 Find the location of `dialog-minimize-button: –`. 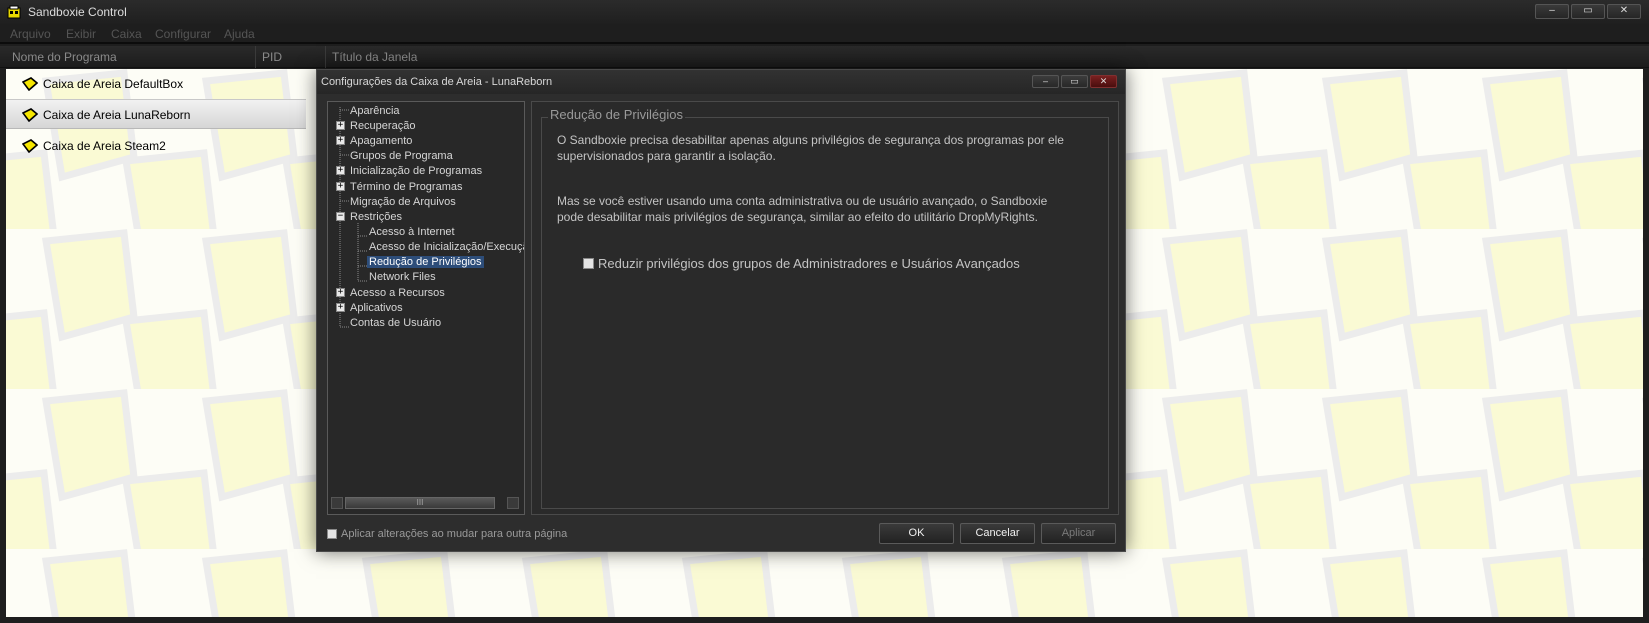

dialog-minimize-button: – is located at coordinates (1045, 81).